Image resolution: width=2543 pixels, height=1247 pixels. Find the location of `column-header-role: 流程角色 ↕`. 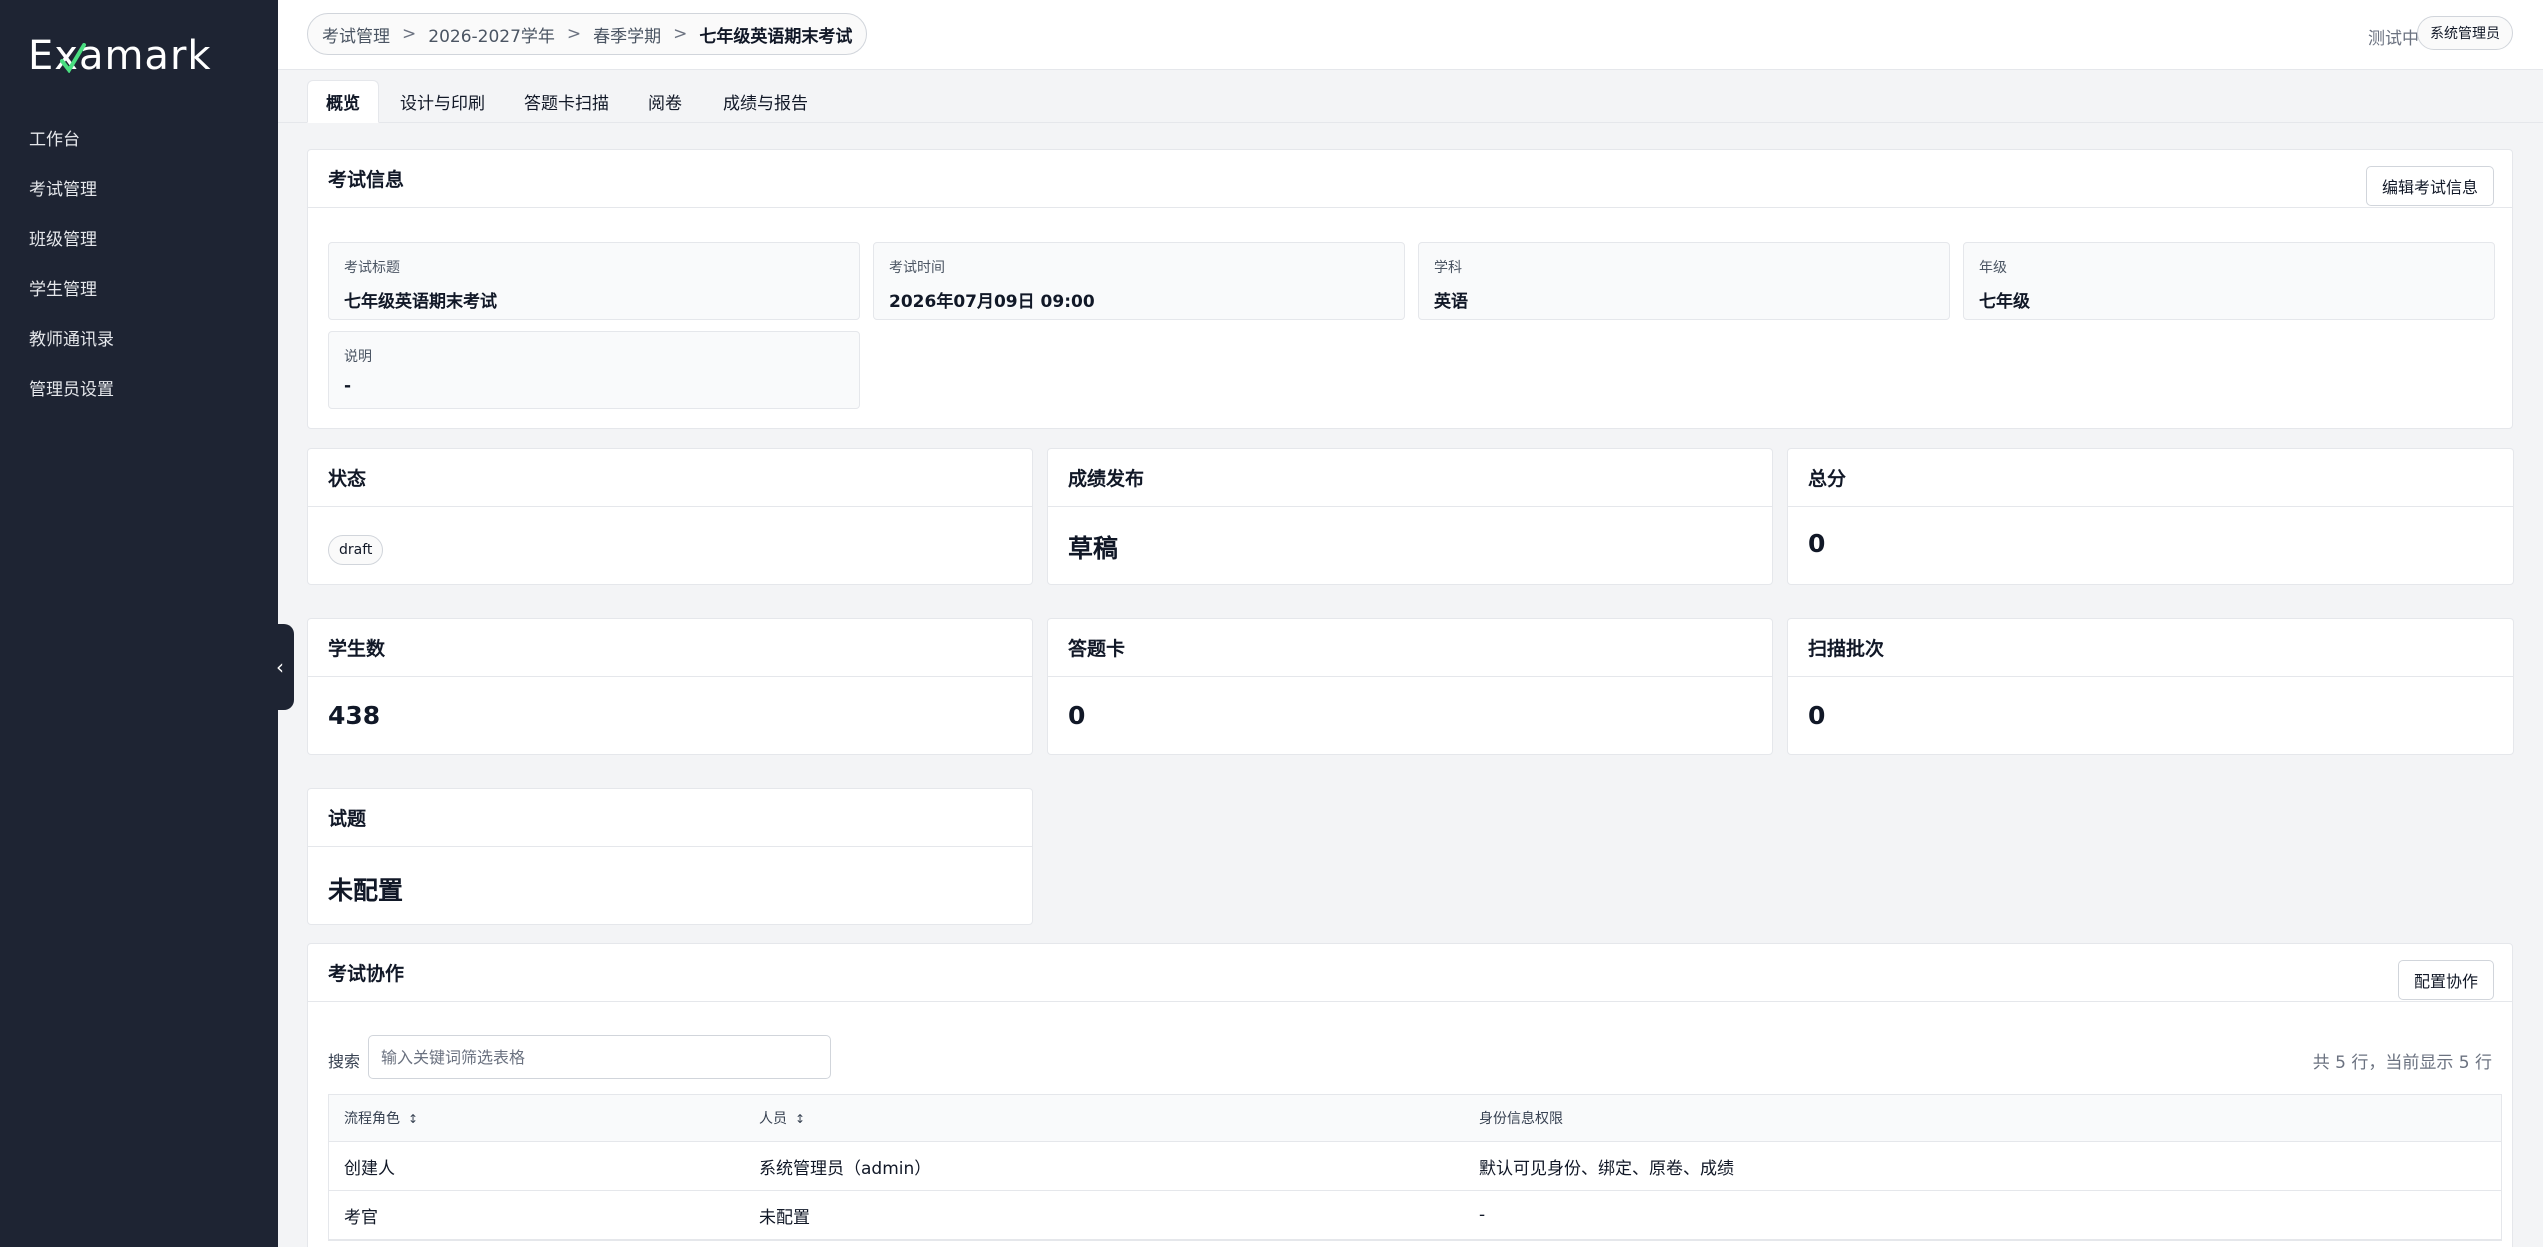

column-header-role: 流程角色 ↕ is located at coordinates (381, 1118).